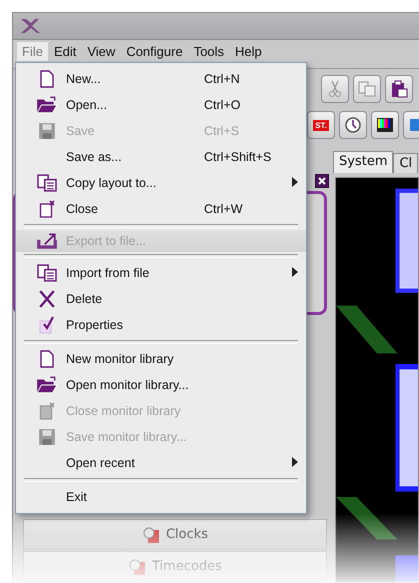  Describe the element at coordinates (161, 497) in the screenshot. I see `menu-item: Exit` at that location.